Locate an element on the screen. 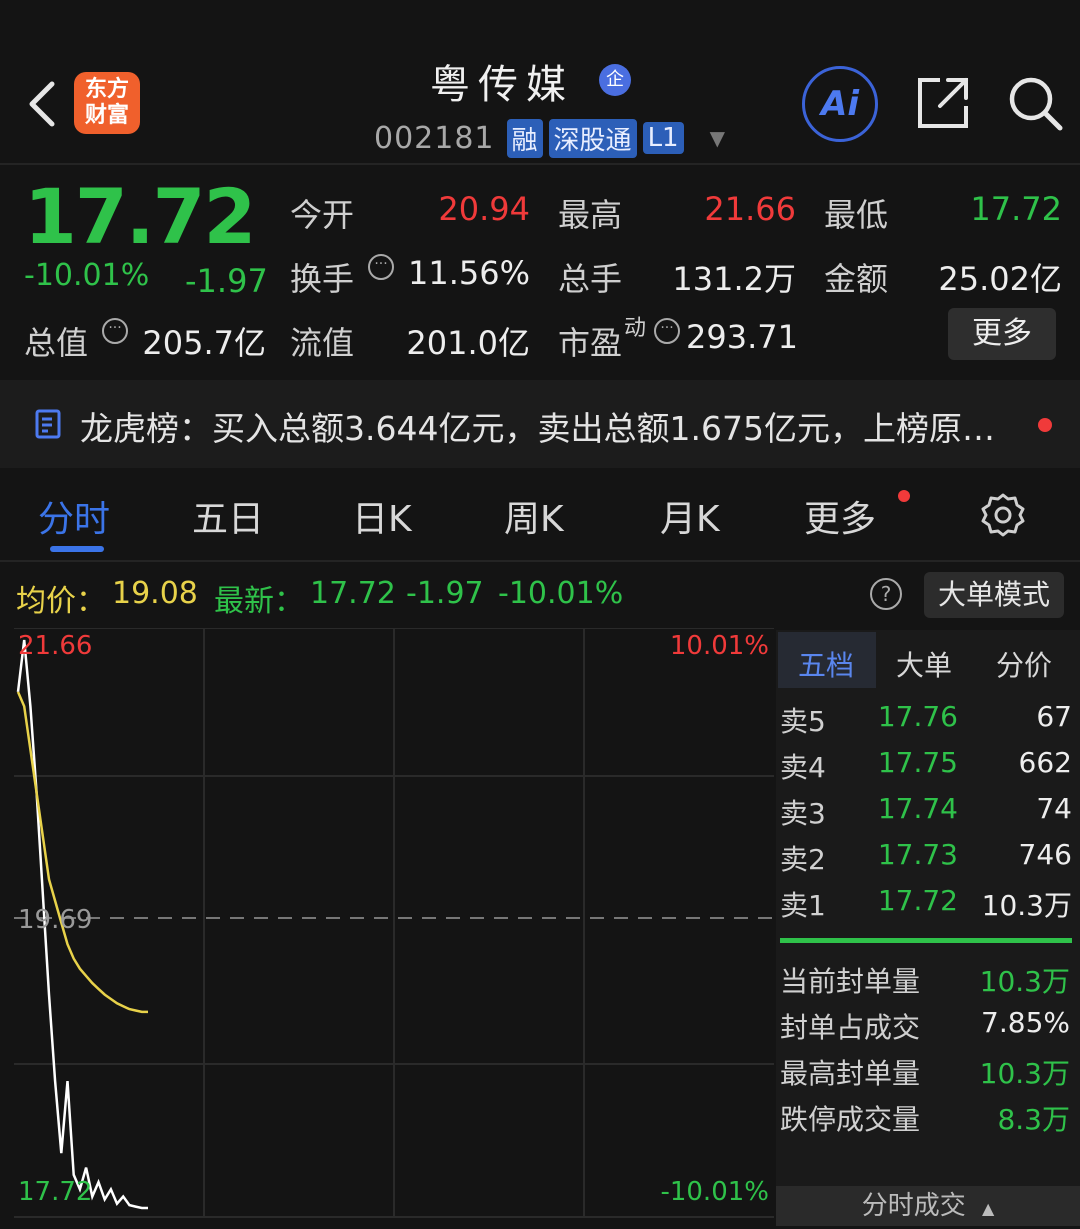  logo-line2: 财富 is located at coordinates (106, 115).